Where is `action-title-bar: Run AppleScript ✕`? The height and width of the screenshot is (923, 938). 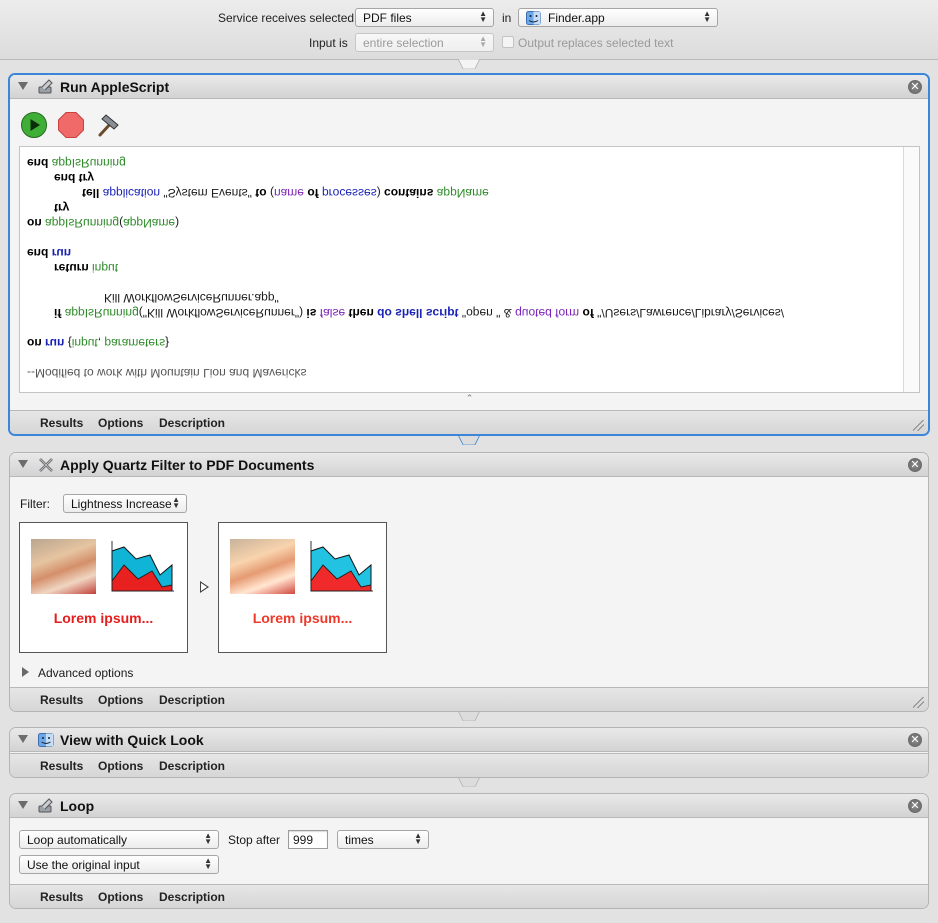
action-title-bar: Run AppleScript ✕ is located at coordinates (469, 87).